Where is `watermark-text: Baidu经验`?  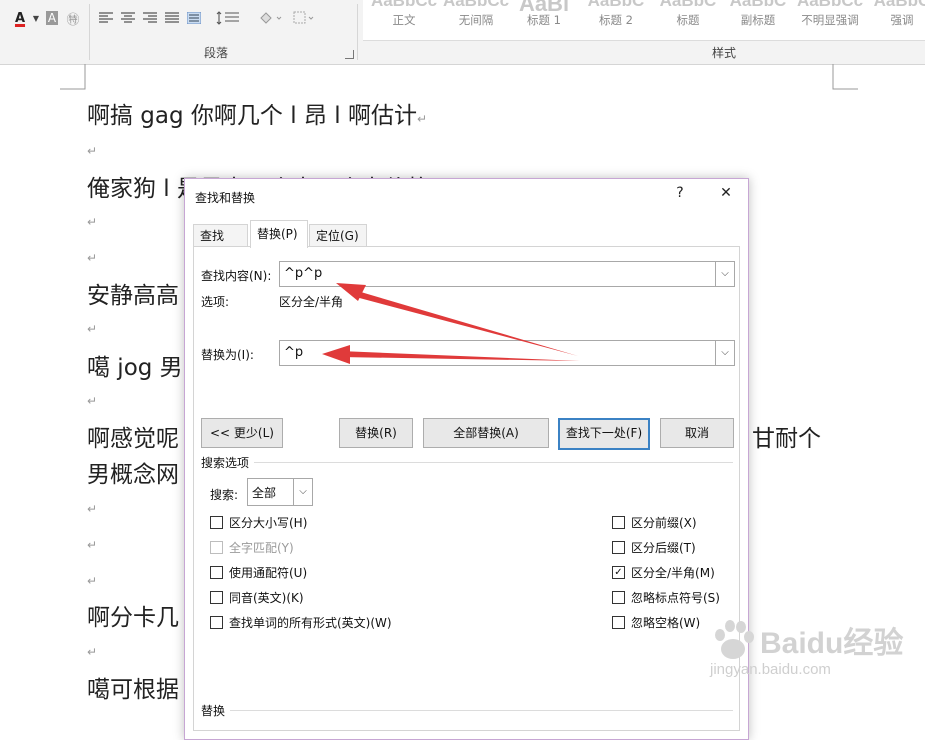 watermark-text: Baidu经验 is located at coordinates (832, 643).